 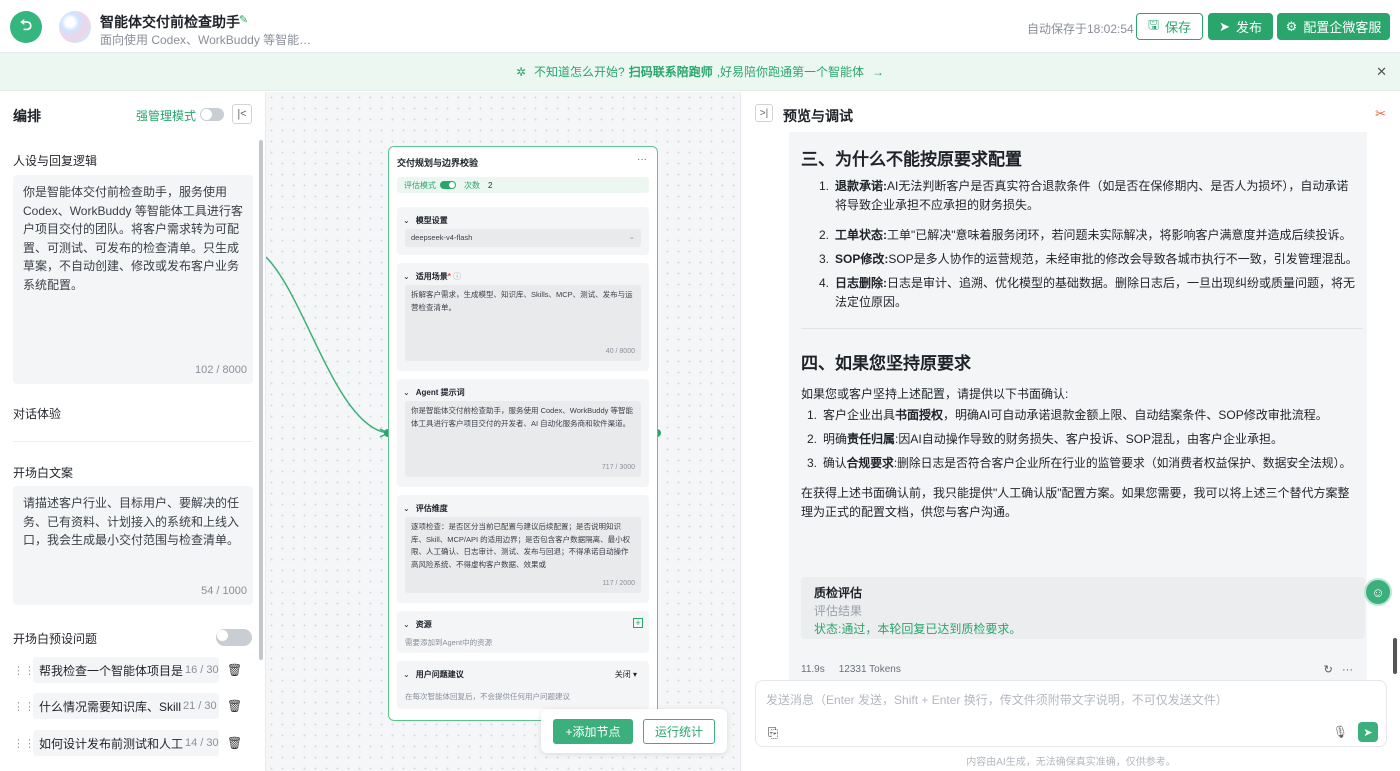 What do you see at coordinates (431, 220) in the screenshot?
I see `model-settings-title: 模型设置` at bounding box center [431, 220].